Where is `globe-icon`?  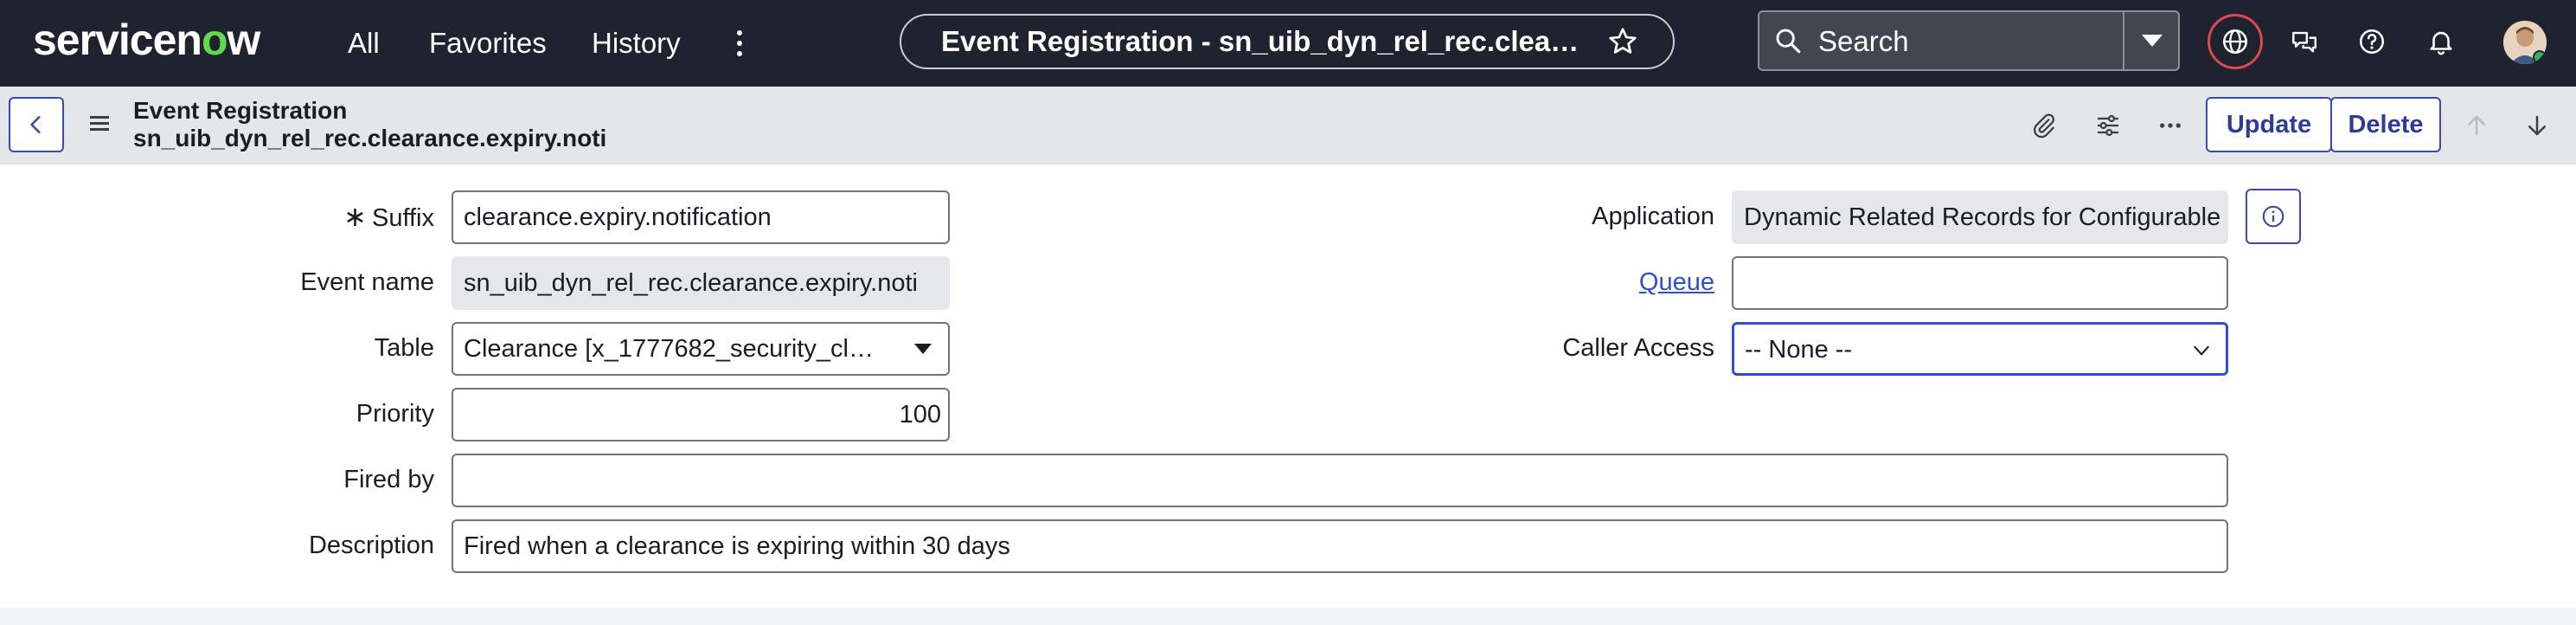 globe-icon is located at coordinates (2235, 42).